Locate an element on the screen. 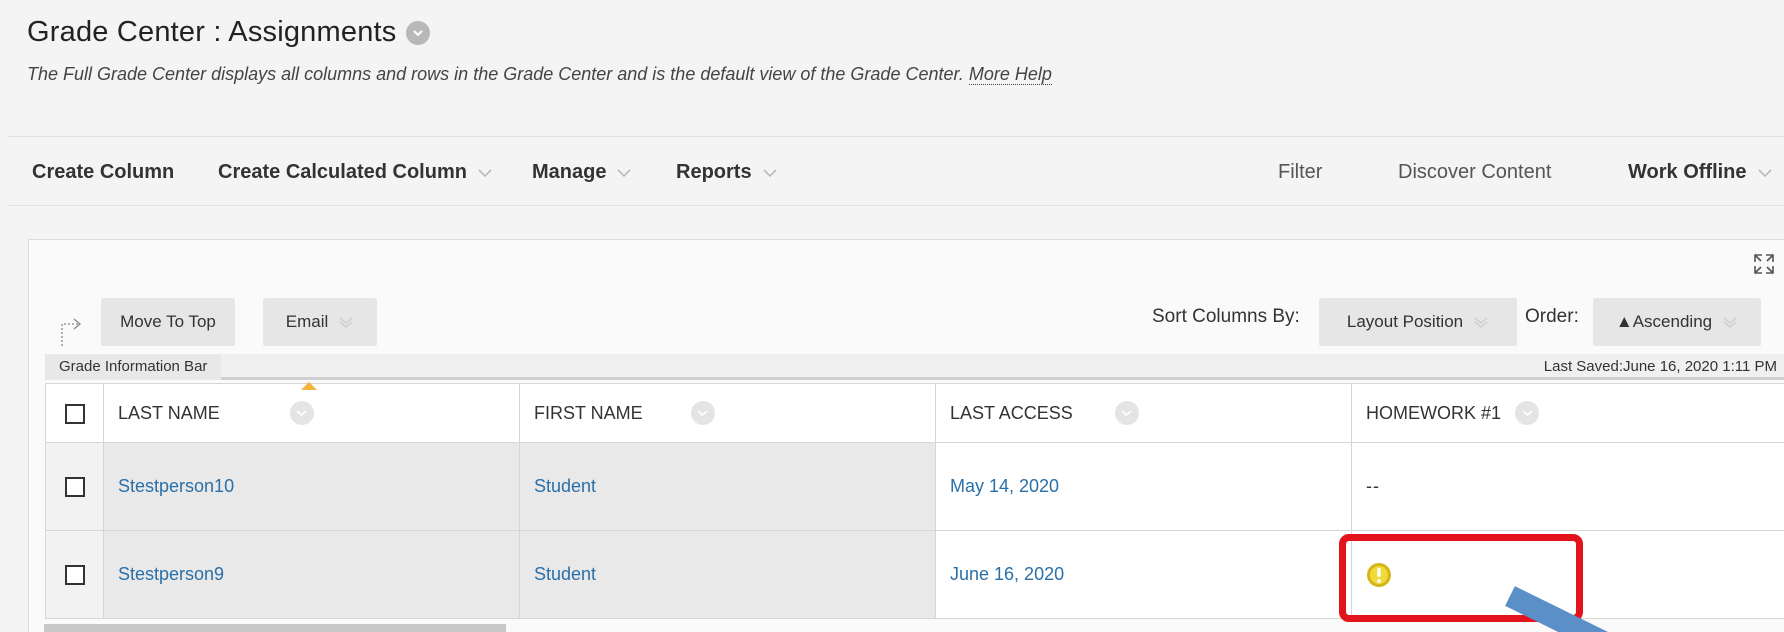  more-help-link: More Help is located at coordinates (1010, 74).